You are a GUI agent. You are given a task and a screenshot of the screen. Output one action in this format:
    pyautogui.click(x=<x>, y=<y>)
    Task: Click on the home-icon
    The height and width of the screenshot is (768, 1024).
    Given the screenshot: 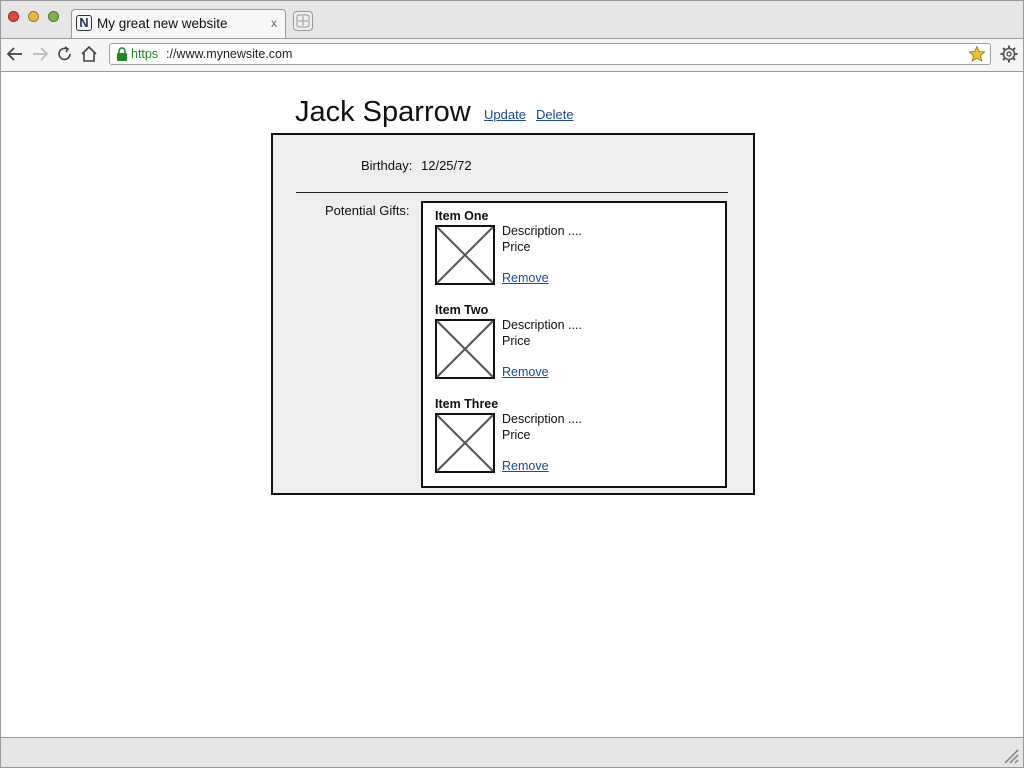 What is the action you would take?
    pyautogui.click(x=89, y=54)
    